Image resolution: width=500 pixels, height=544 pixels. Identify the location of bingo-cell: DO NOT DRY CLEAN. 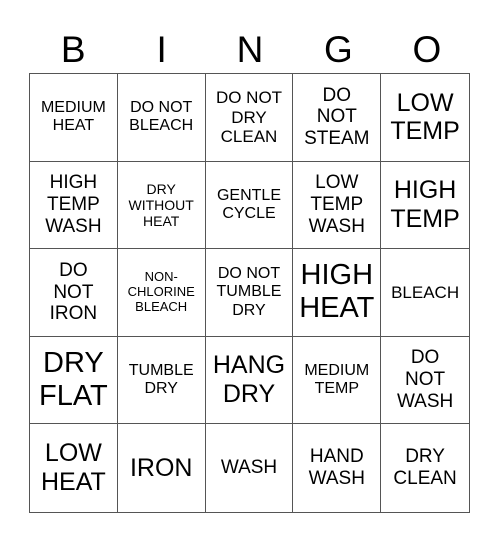
(249, 118).